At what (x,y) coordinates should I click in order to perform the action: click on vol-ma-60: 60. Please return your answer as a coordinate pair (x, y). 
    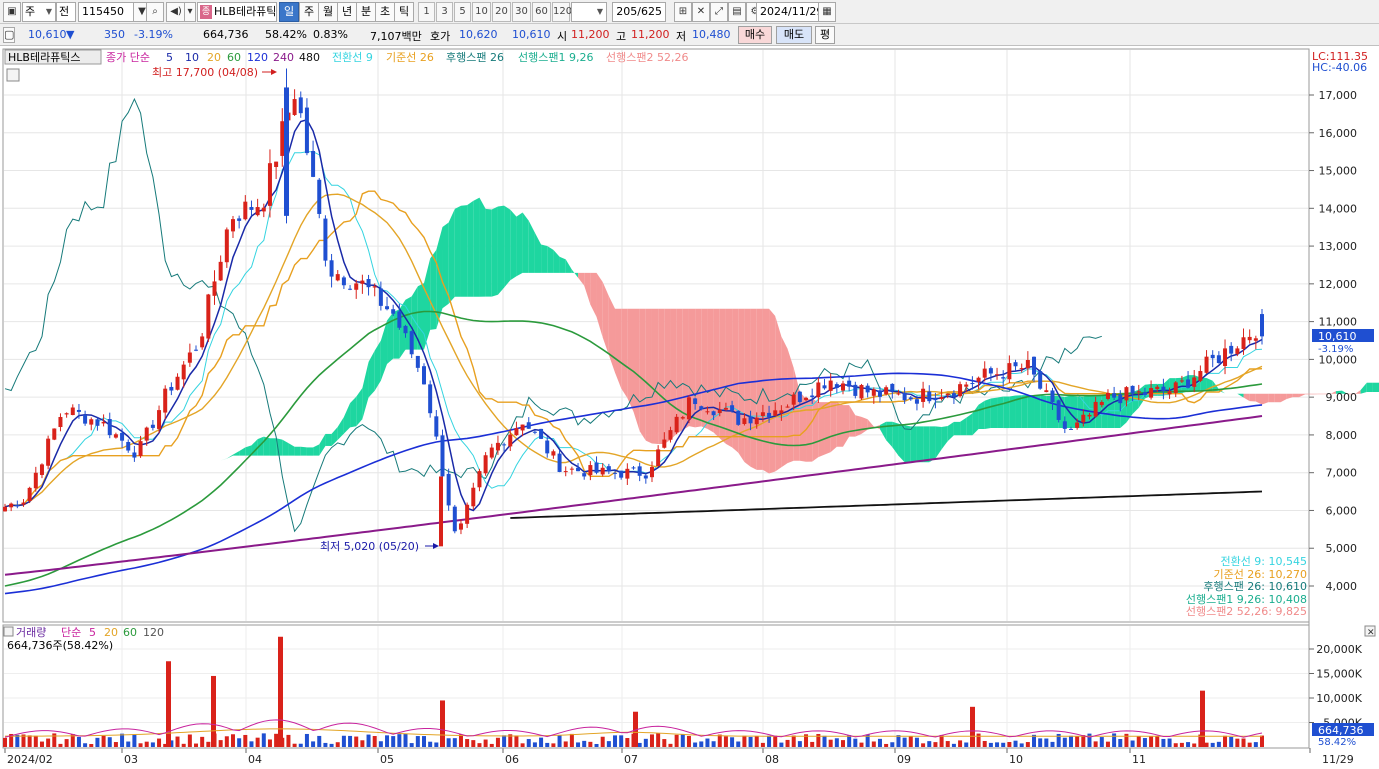
    Looking at the image, I should click on (130, 632).